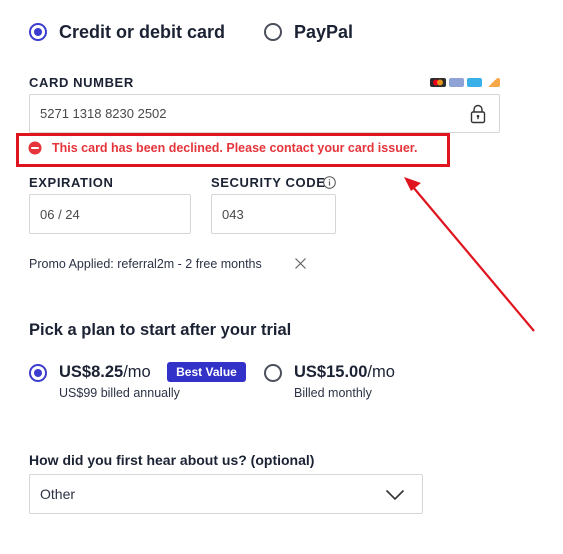 Image resolution: width=563 pixels, height=554 pixels. Describe the element at coordinates (344, 372) in the screenshot. I see `monthly-plan-price: US$15.00/mo` at that location.